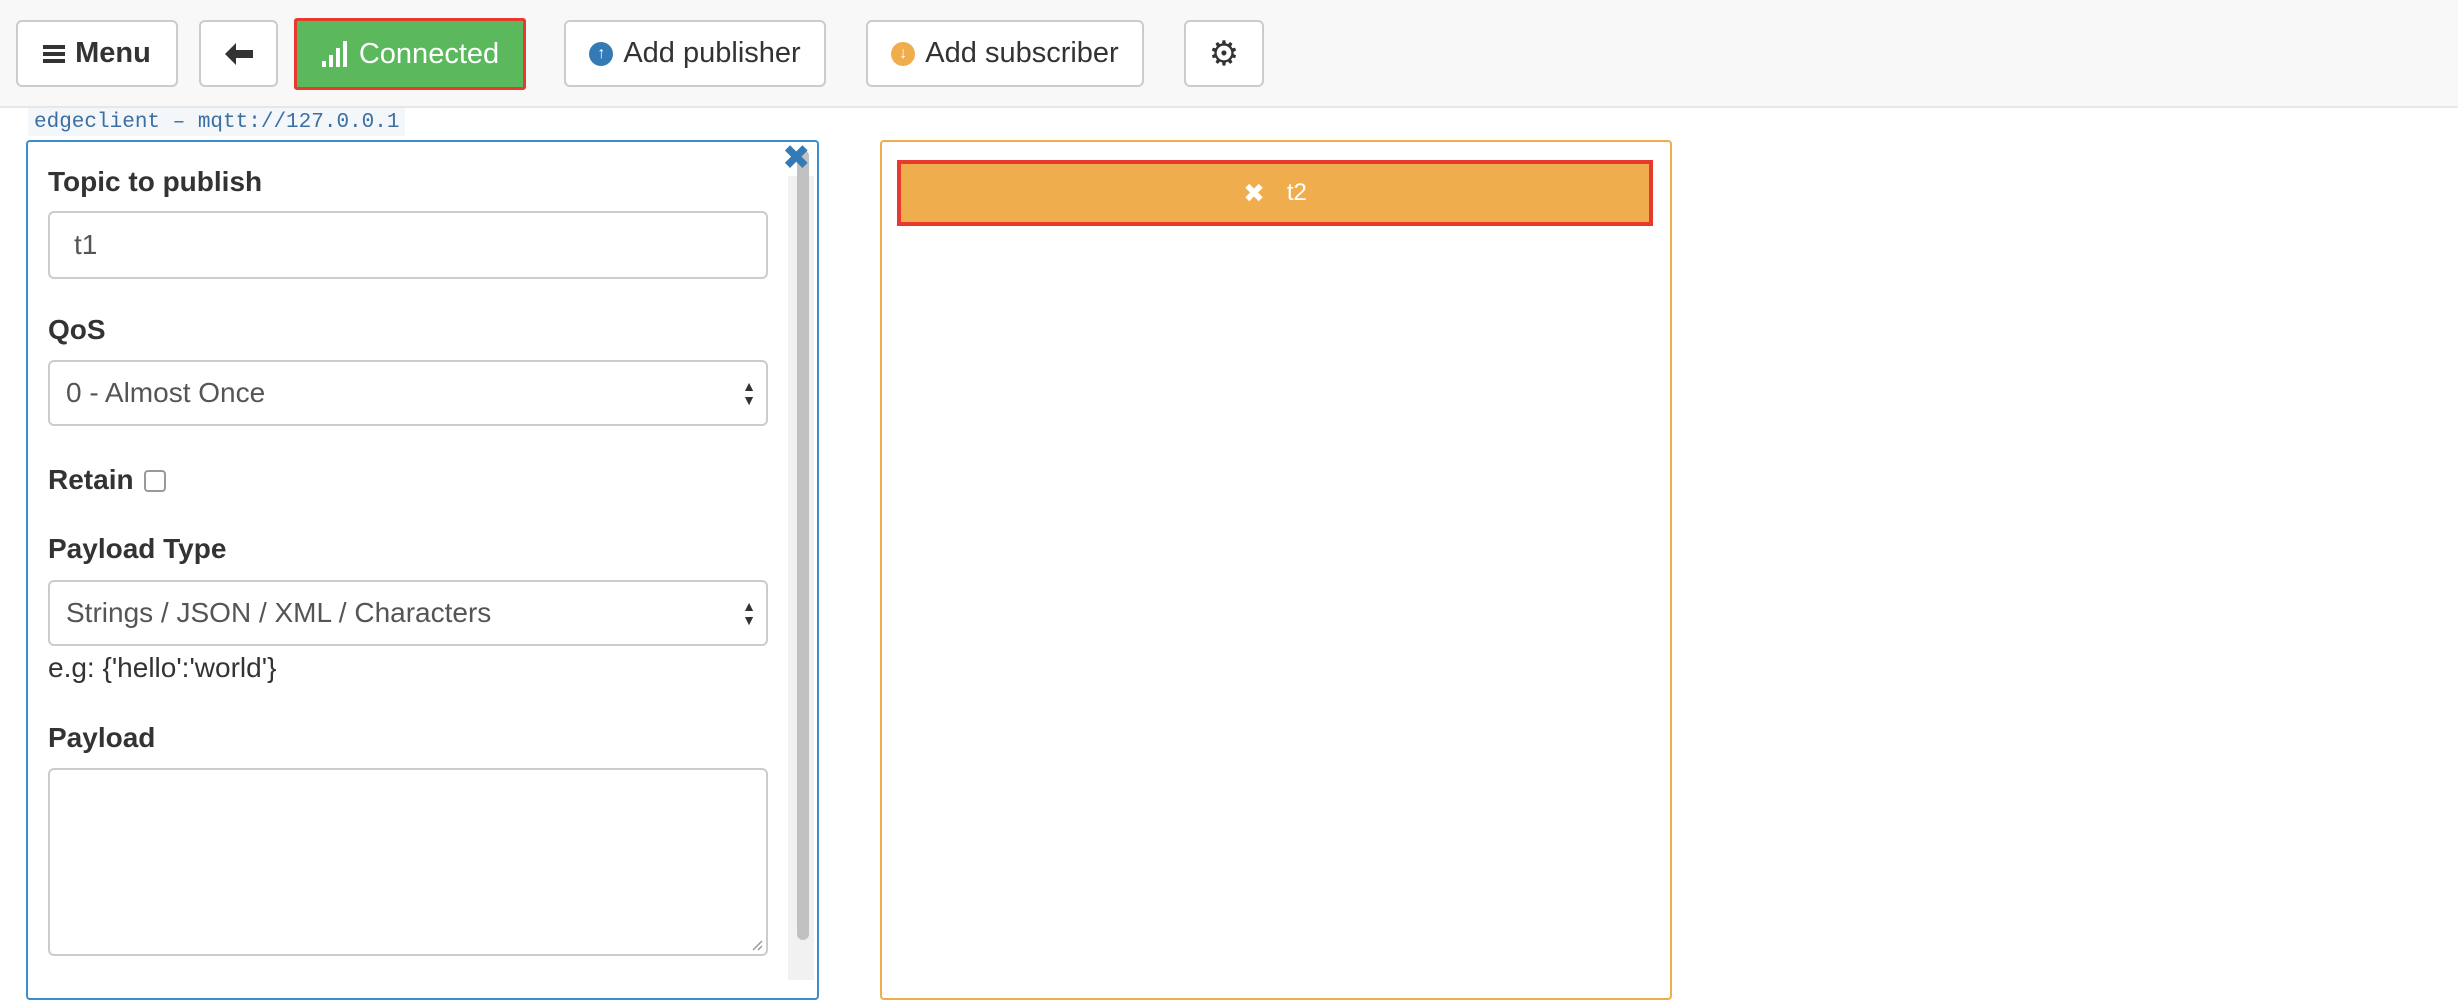  I want to click on arrow-up-circle-icon: ↑, so click(601, 53).